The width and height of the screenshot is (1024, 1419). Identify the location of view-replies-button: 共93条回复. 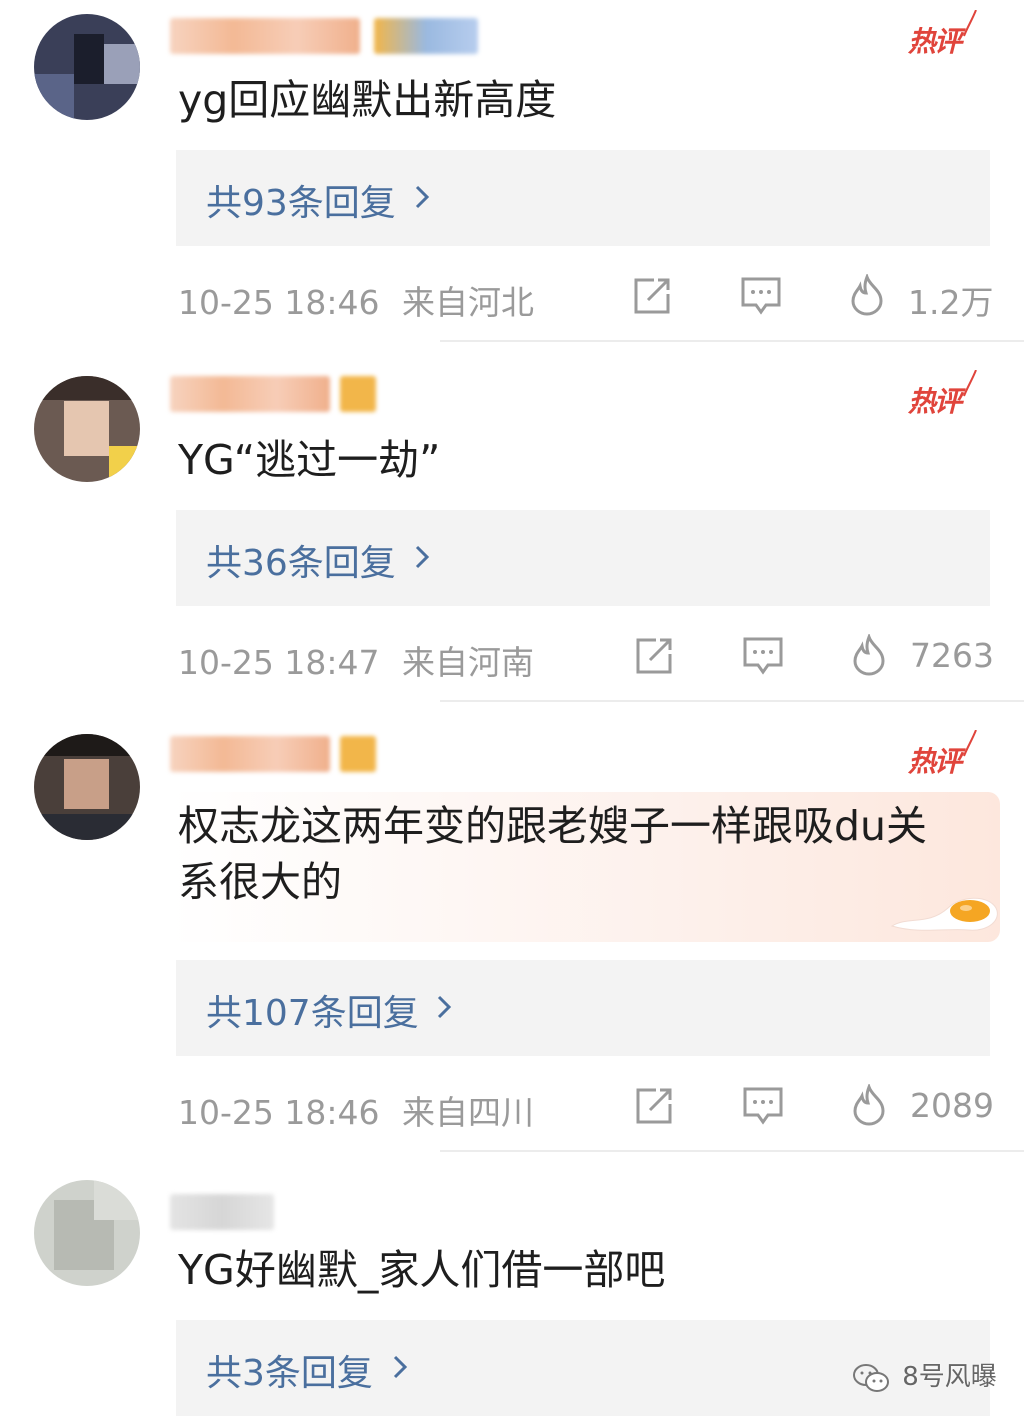
(583, 198).